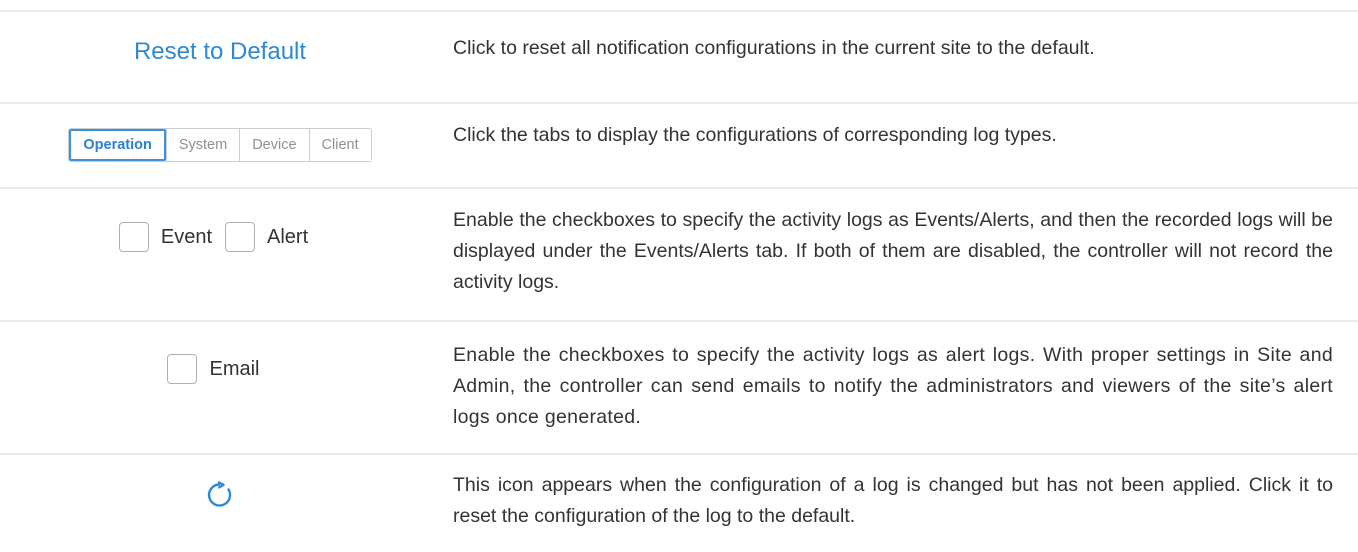  What do you see at coordinates (288, 236) in the screenshot?
I see `alert-checkbox-label: Alert` at bounding box center [288, 236].